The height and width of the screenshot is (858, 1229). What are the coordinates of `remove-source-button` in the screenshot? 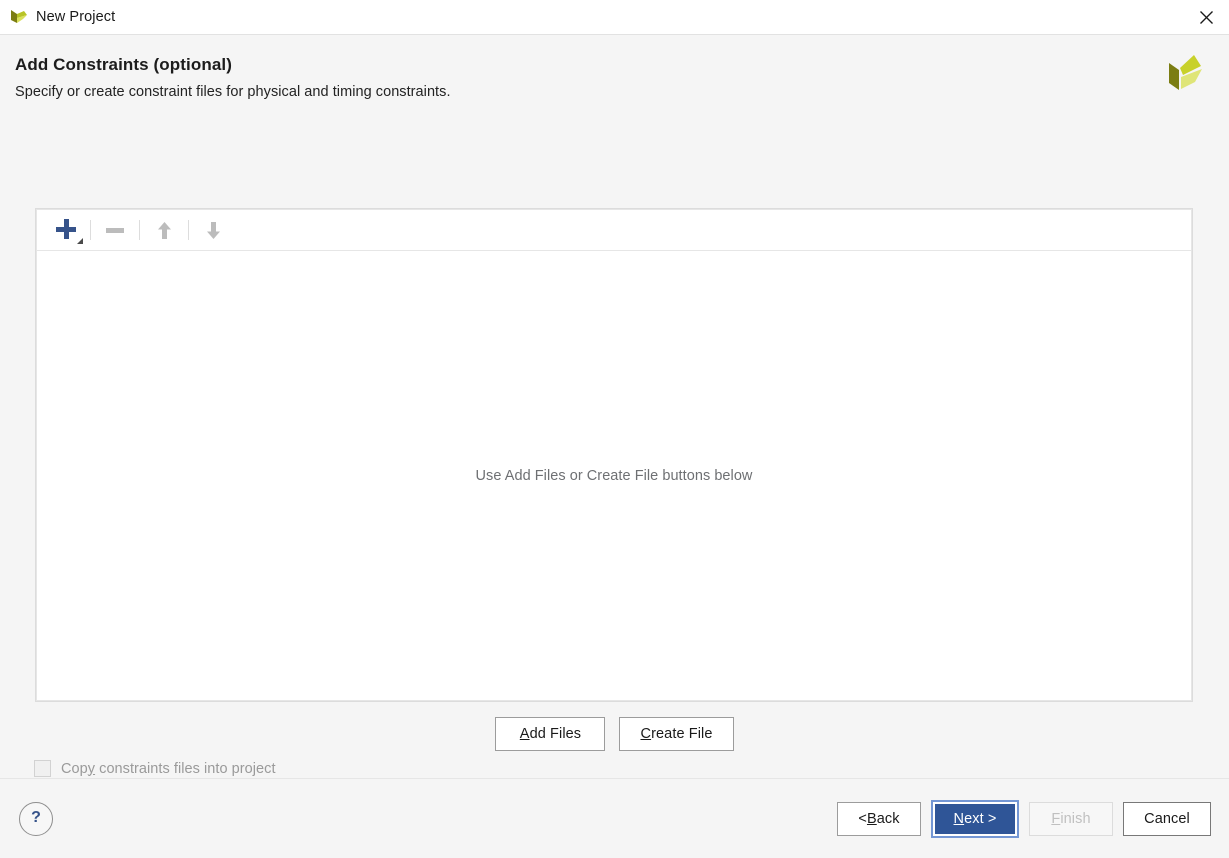 It's located at (115, 230).